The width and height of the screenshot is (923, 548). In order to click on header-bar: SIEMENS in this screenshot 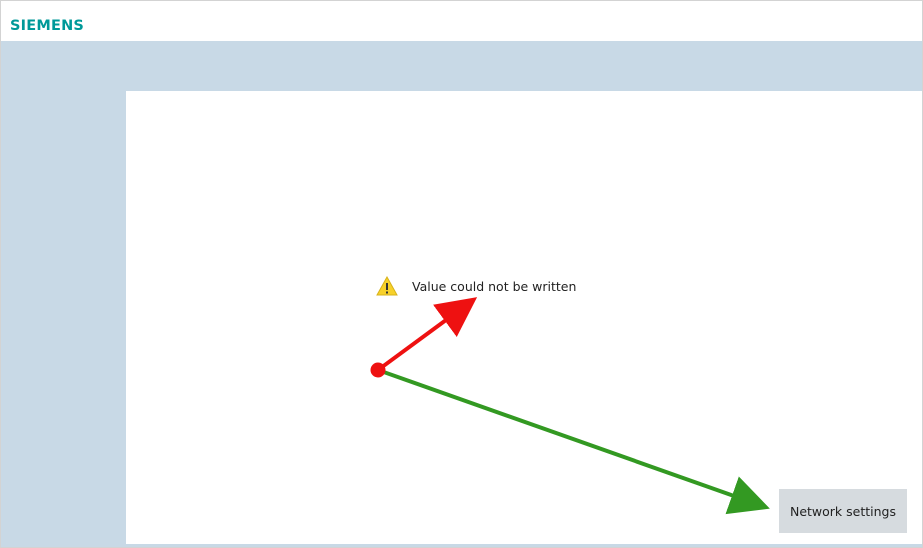, I will do `click(461, 21)`.